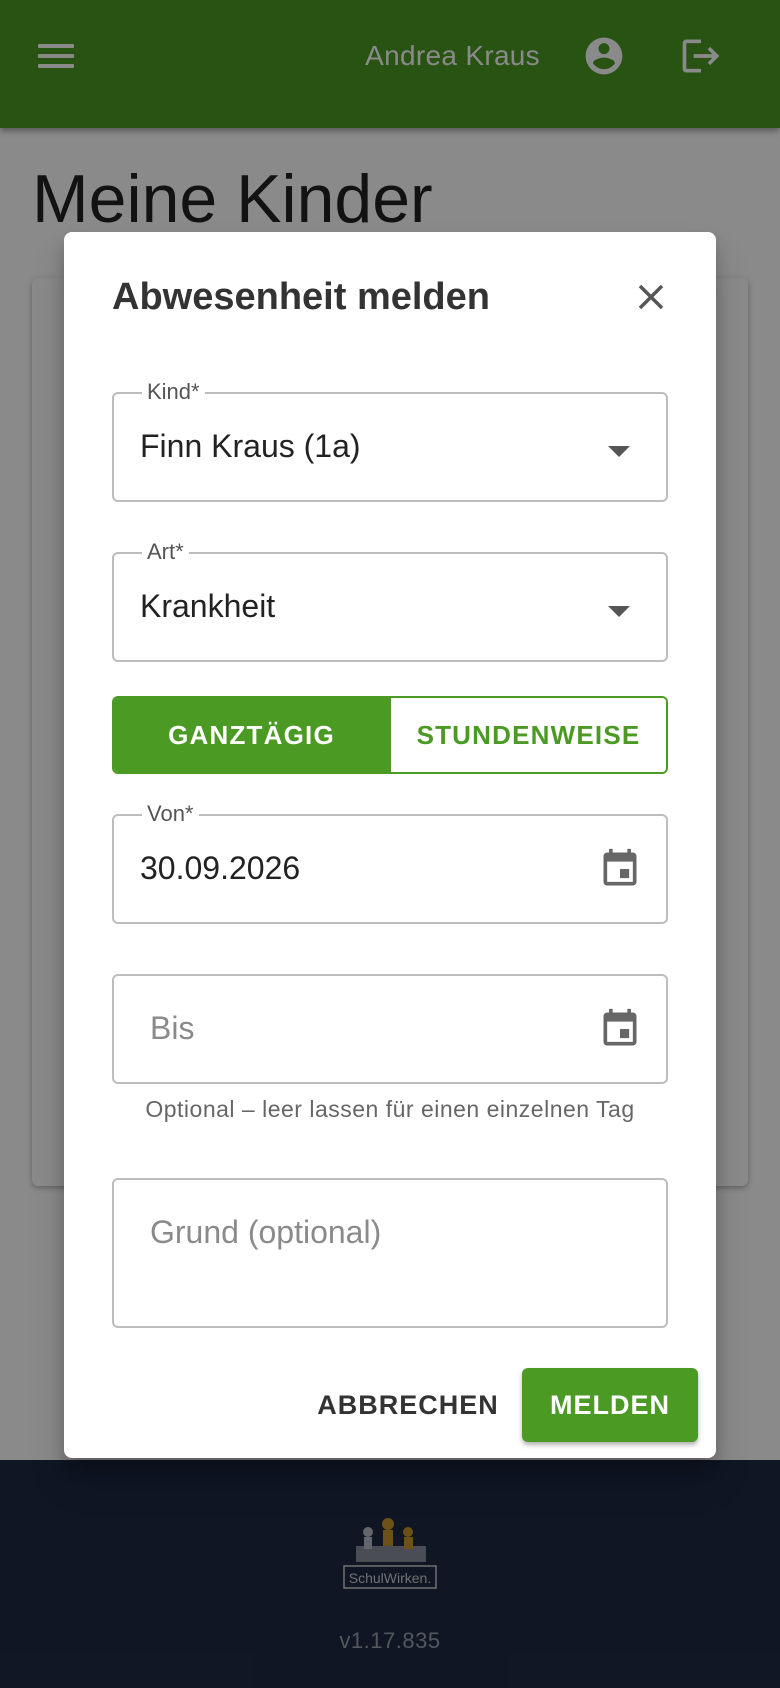  What do you see at coordinates (266, 1232) in the screenshot?
I see `reason-placeholder: Grund (optional)` at bounding box center [266, 1232].